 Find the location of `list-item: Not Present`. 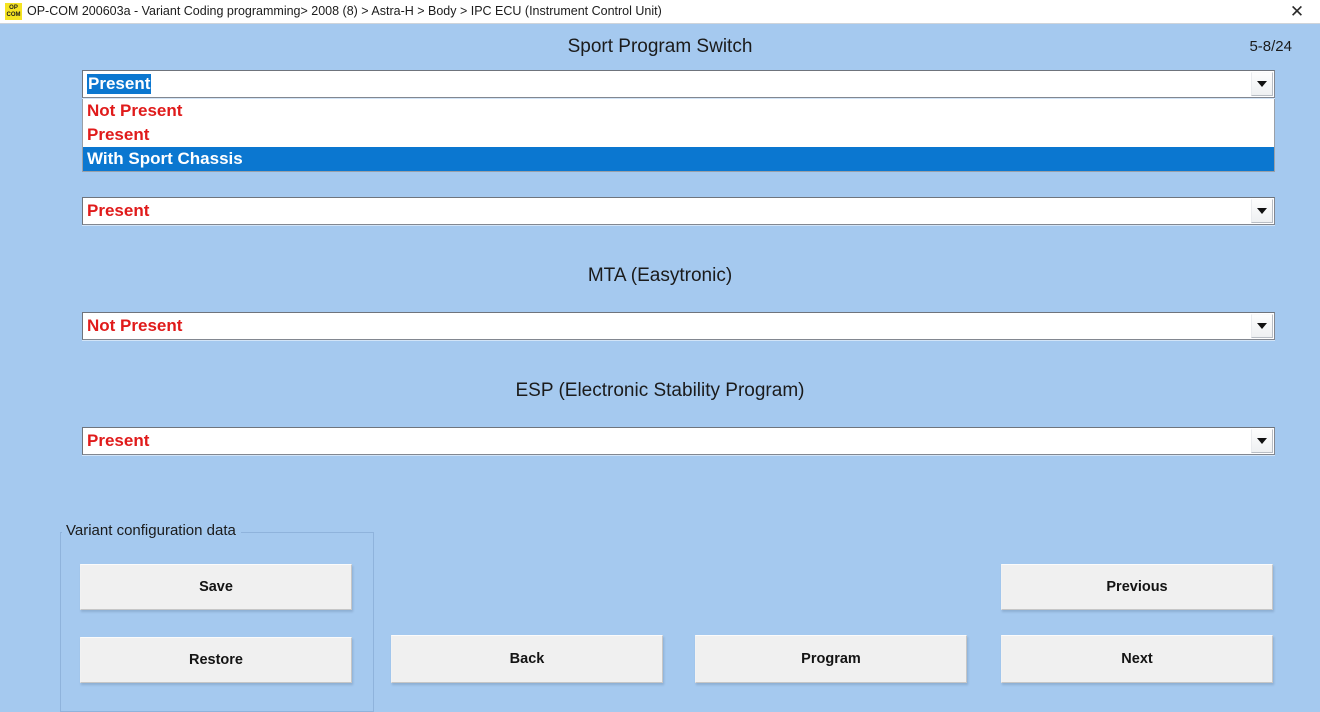

list-item: Not Present is located at coordinates (678, 111).